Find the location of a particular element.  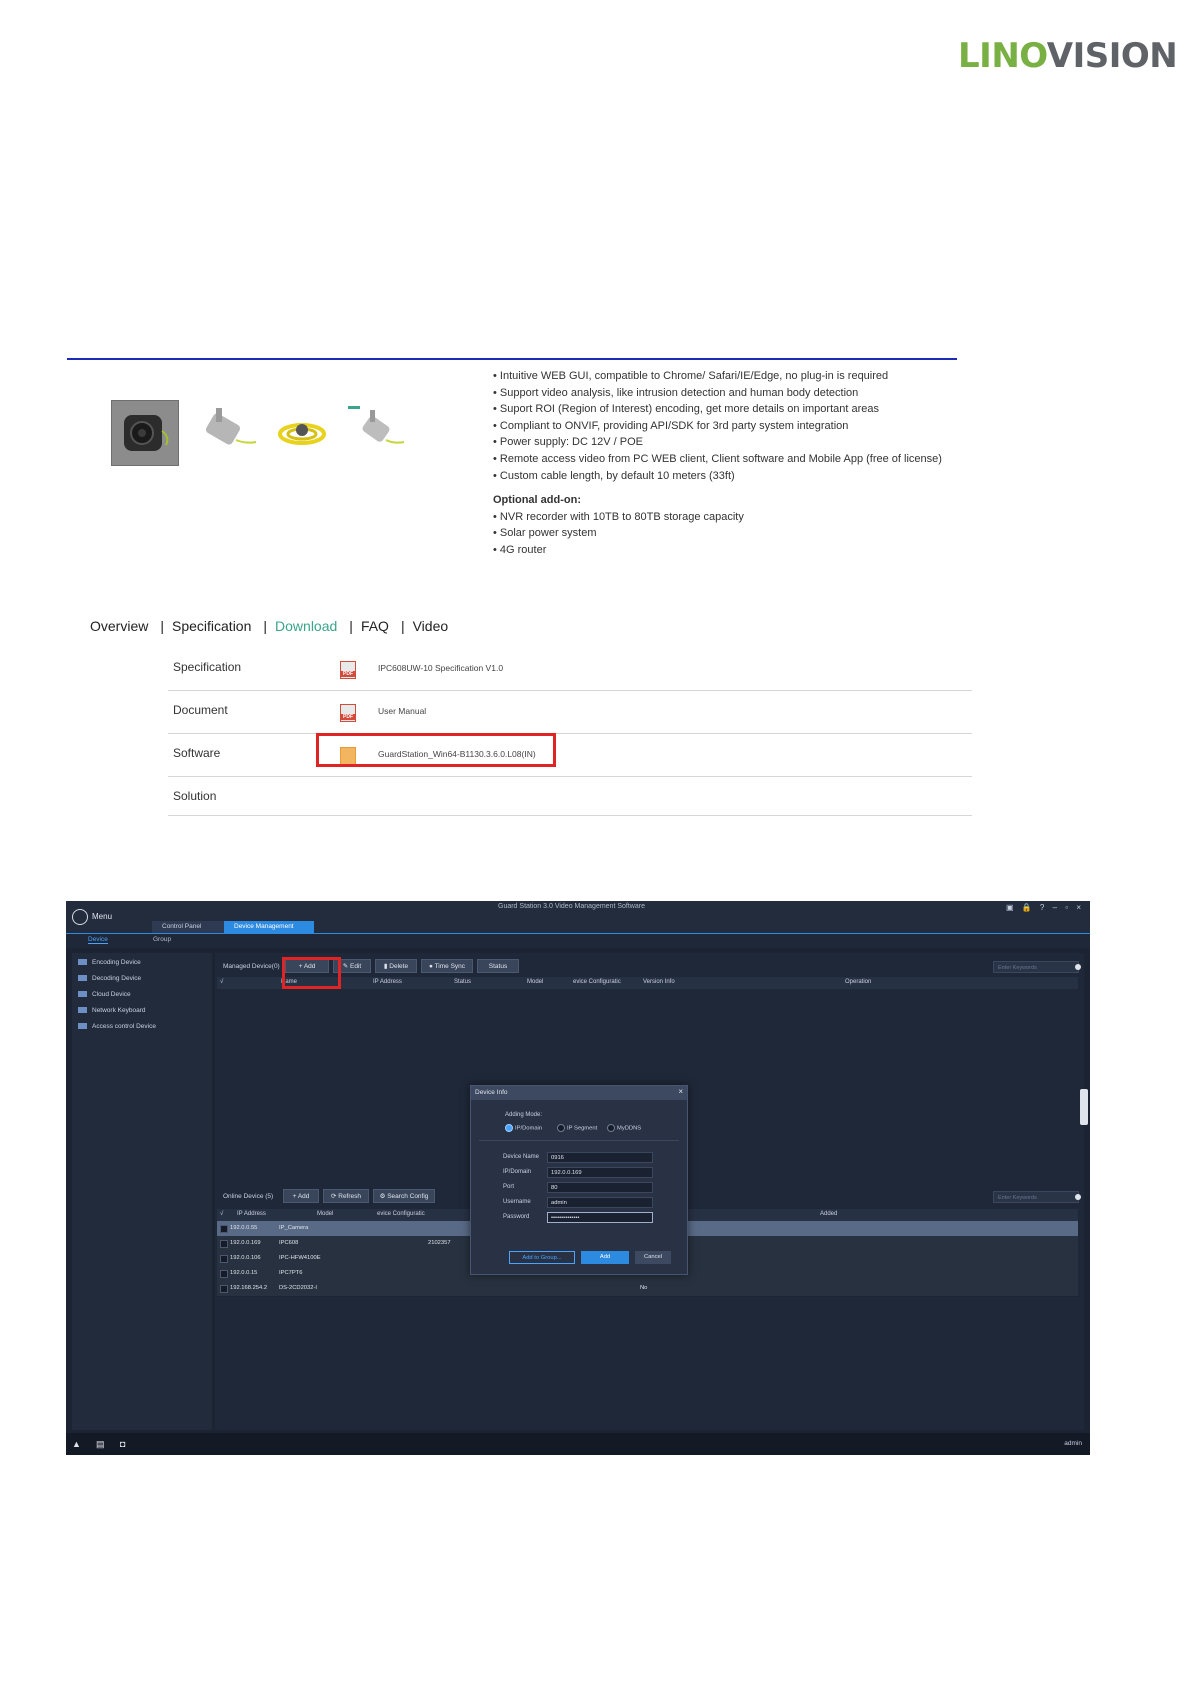

download-row-document: Document User Manual is located at coordinates (570, 712).